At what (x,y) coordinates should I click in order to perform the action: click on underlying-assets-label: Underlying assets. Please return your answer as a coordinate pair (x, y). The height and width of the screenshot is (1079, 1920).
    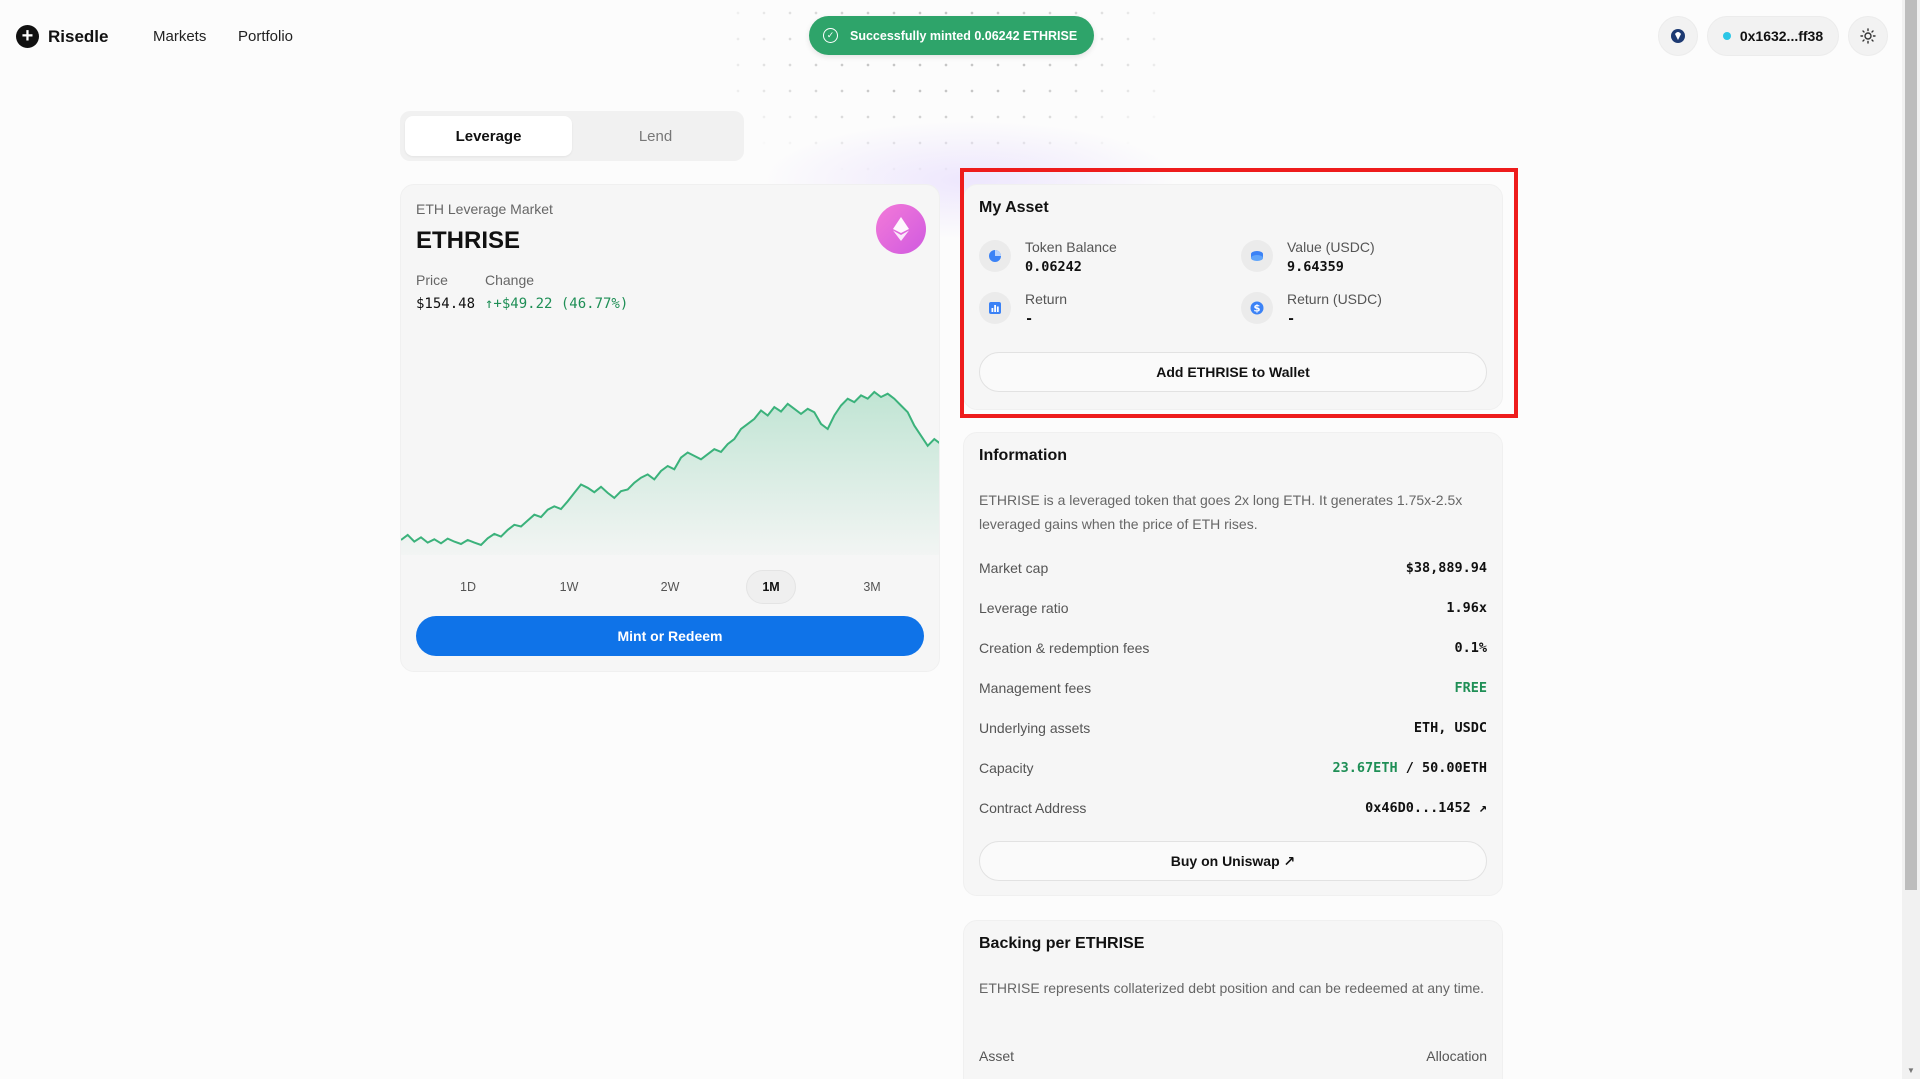
    Looking at the image, I should click on (1035, 728).